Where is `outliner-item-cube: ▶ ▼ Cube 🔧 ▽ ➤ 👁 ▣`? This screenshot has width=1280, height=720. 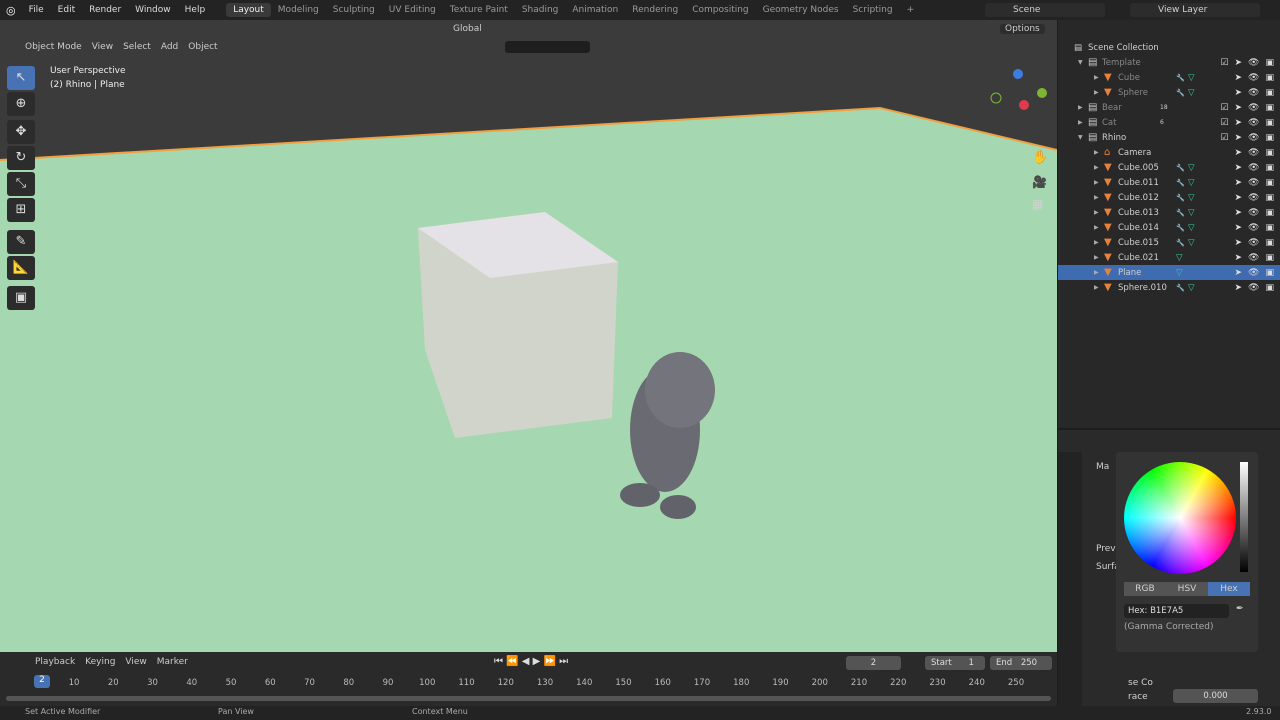 outliner-item-cube: ▶ ▼ Cube 🔧 ▽ ➤ 👁 ▣ is located at coordinates (1169, 77).